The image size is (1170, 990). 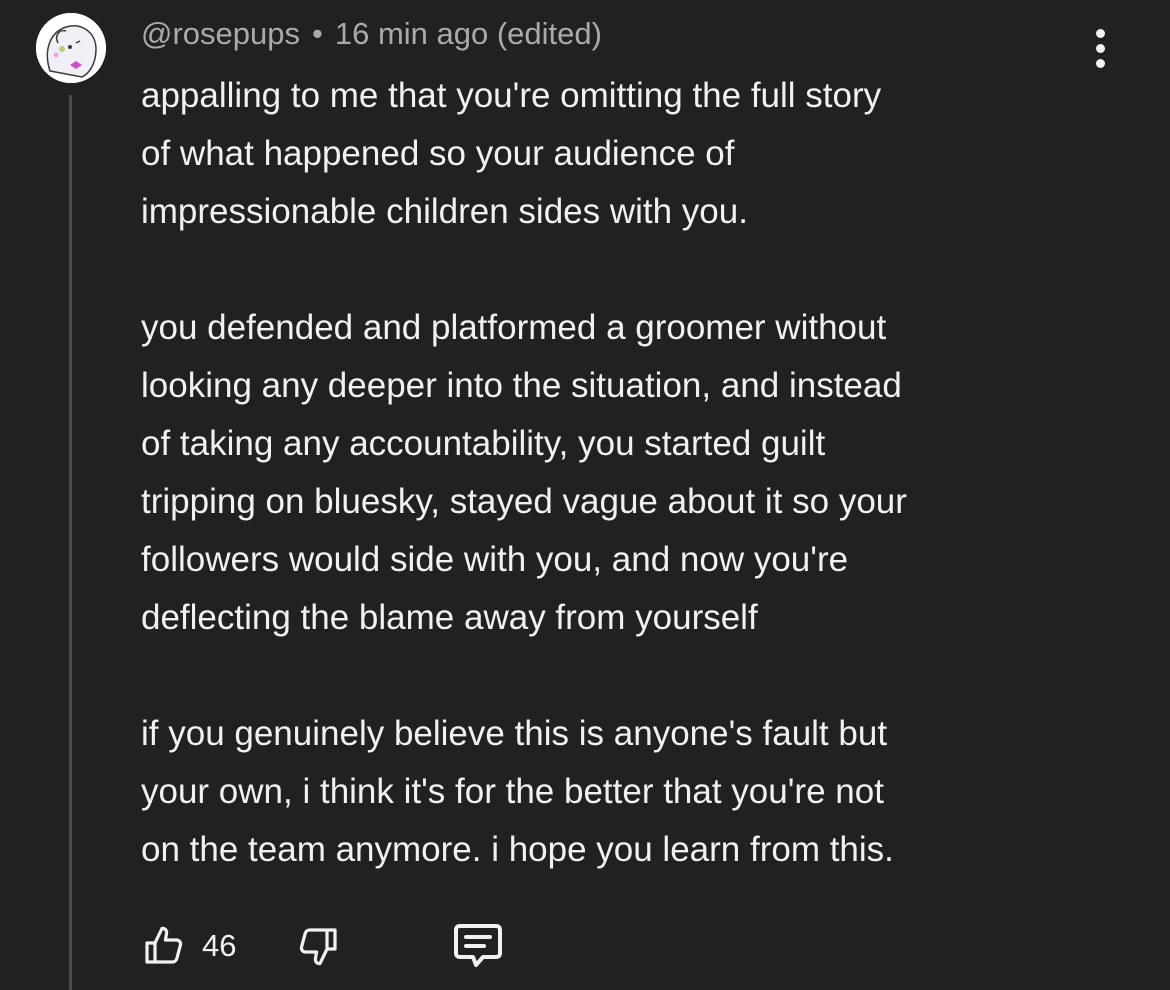 I want to click on more-options-button, so click(x=1100, y=48).